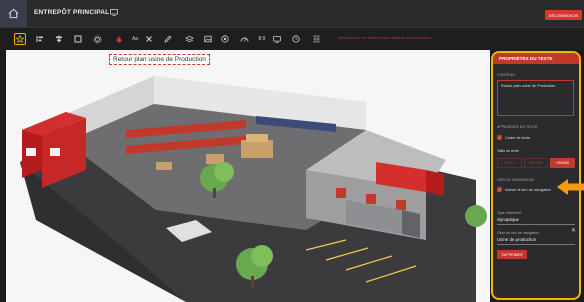 The height and width of the screenshot is (302, 584). I want to click on delete-button: SUPPRIMER, so click(512, 254).